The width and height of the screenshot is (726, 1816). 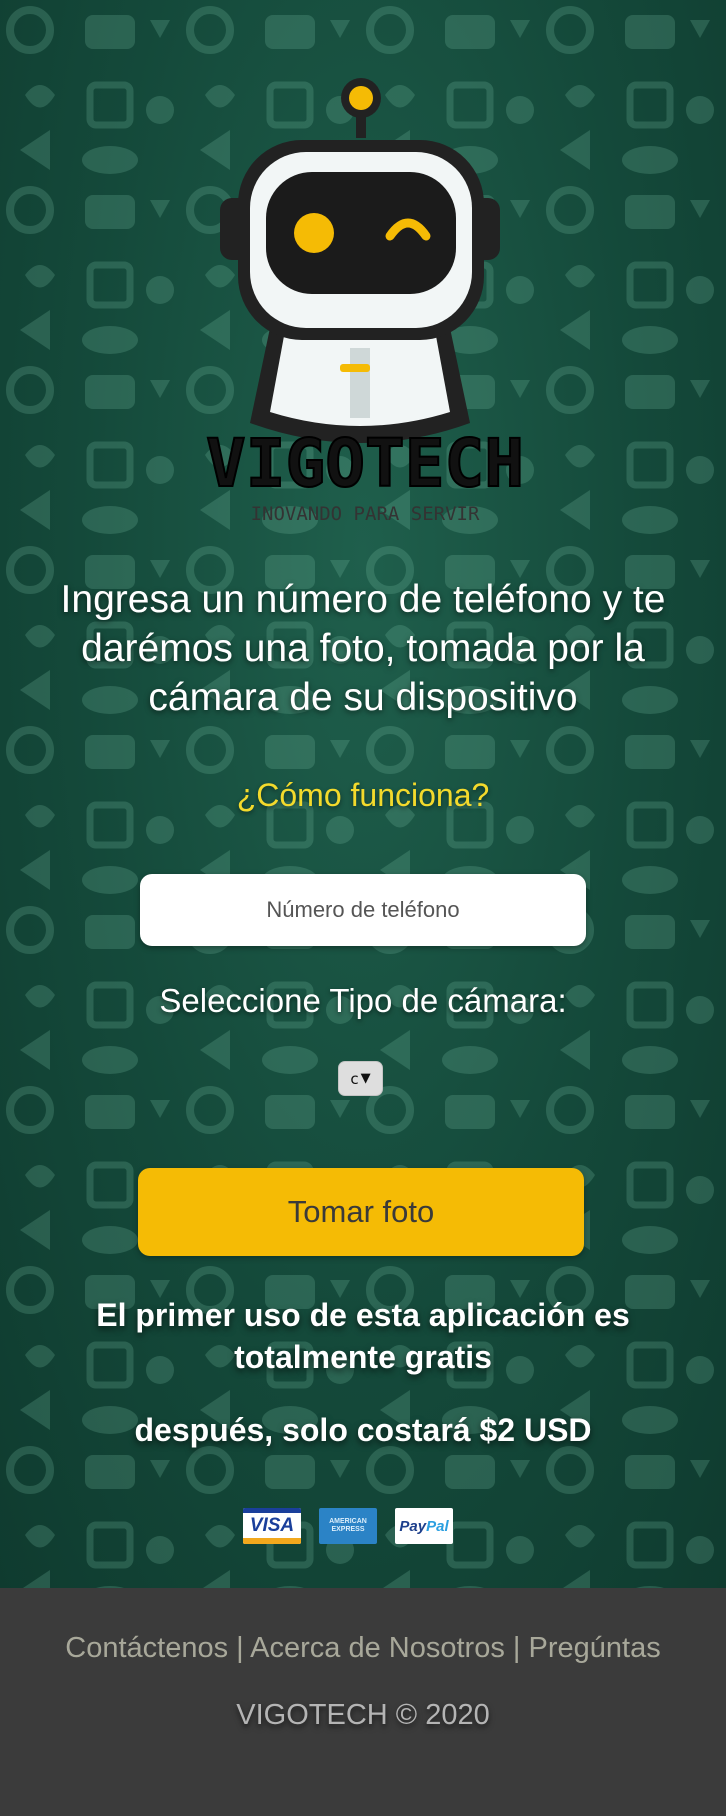 I want to click on camera-type-selected: c, so click(x=354, y=1078).